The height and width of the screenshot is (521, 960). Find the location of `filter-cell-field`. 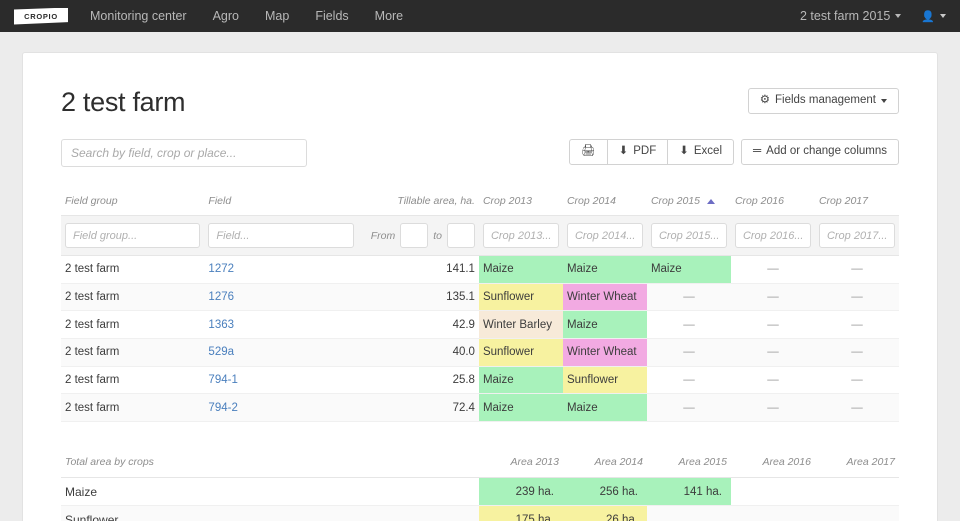

filter-cell-field is located at coordinates (281, 235).